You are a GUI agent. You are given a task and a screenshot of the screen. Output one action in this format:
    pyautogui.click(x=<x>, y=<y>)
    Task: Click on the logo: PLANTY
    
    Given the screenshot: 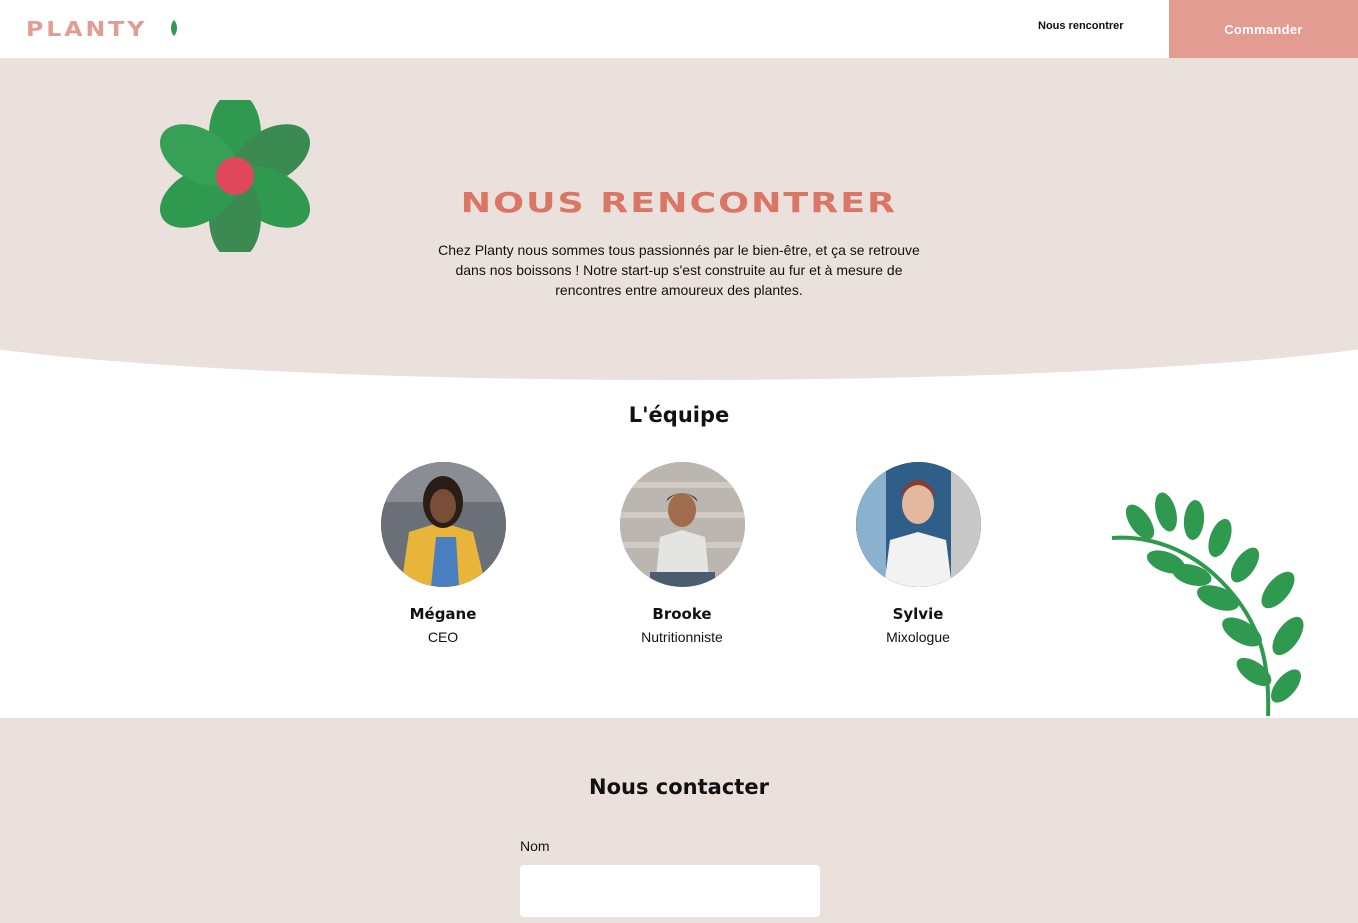 What is the action you would take?
    pyautogui.click(x=101, y=29)
    